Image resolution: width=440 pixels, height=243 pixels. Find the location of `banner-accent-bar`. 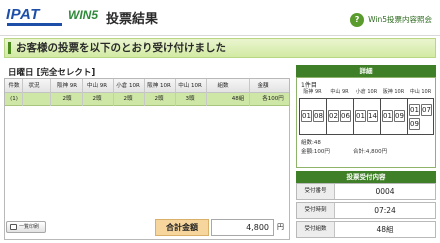

banner-accent-bar is located at coordinates (9, 48).